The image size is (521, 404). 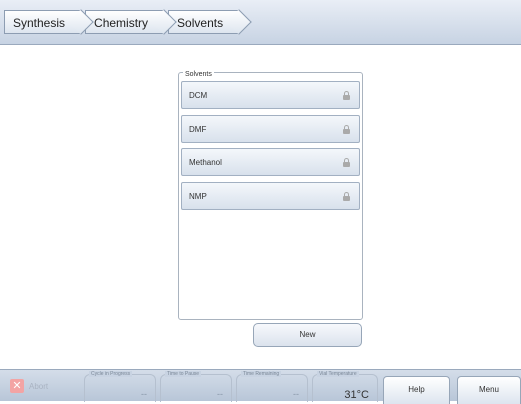 What do you see at coordinates (198, 95) in the screenshot?
I see `solvent-label: DCM` at bounding box center [198, 95].